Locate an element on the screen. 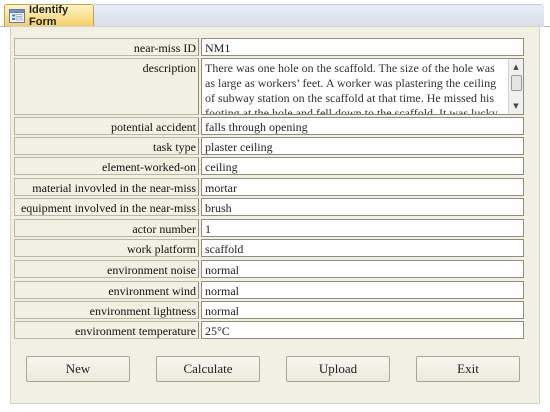 The width and height of the screenshot is (550, 412). field-row-task-type: task type plaster ceiling is located at coordinates (269, 146).